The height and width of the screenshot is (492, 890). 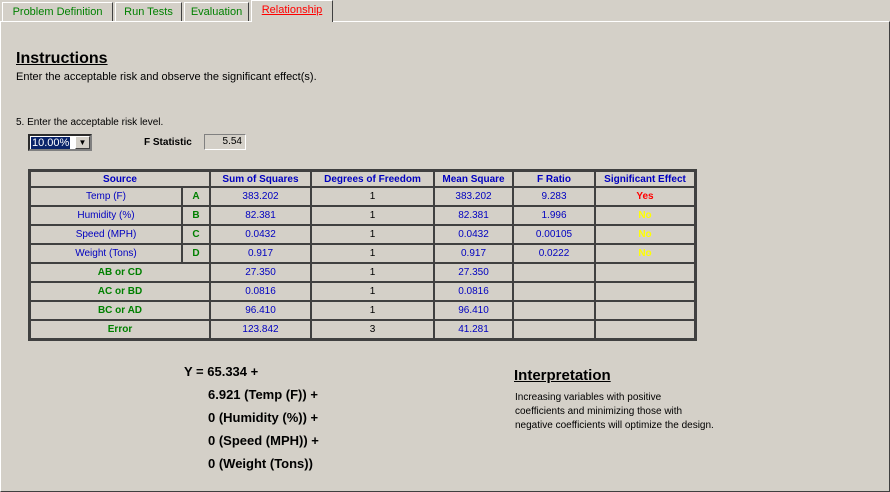 What do you see at coordinates (473, 310) in the screenshot?
I see `row-ms: 96.410` at bounding box center [473, 310].